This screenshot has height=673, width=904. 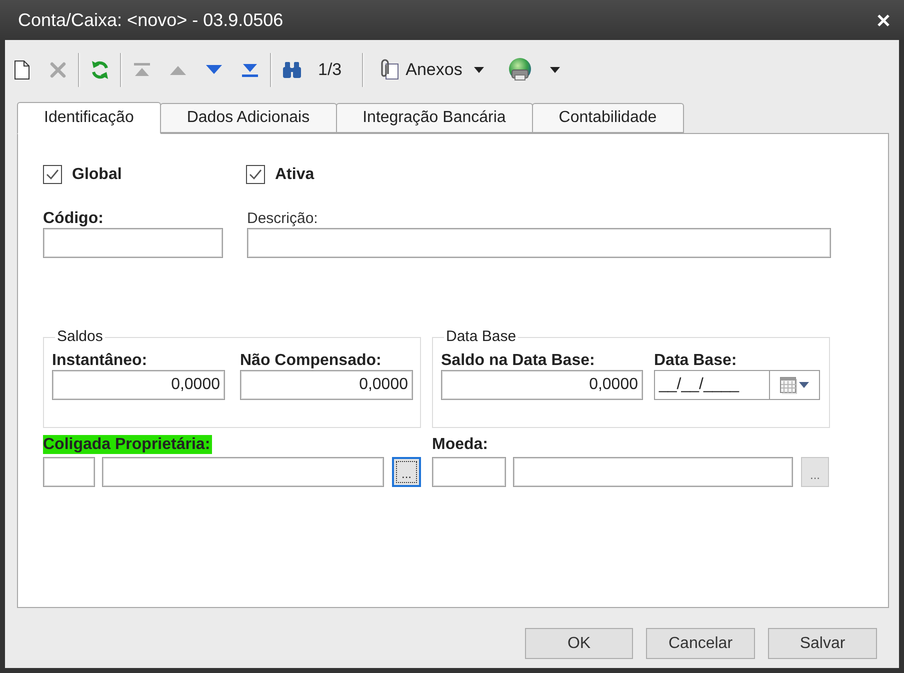 What do you see at coordinates (434, 118) in the screenshot?
I see `tab: Integração Bancária` at bounding box center [434, 118].